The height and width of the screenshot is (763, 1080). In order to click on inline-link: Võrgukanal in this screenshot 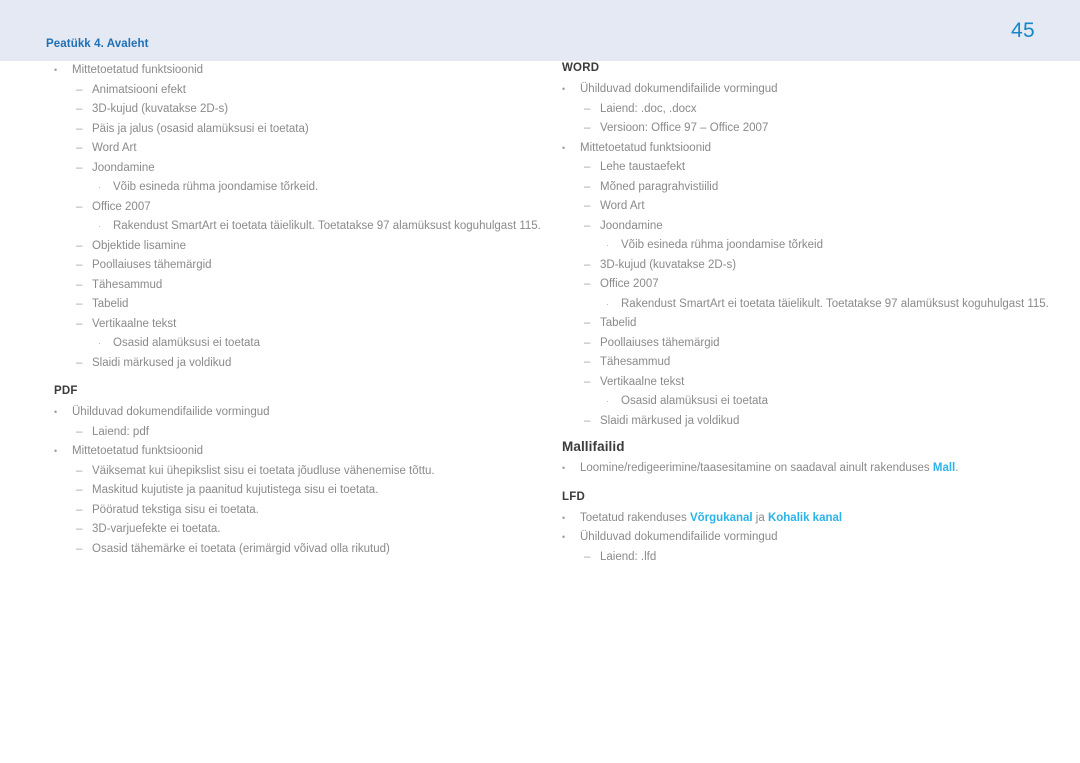, I will do `click(721, 518)`.